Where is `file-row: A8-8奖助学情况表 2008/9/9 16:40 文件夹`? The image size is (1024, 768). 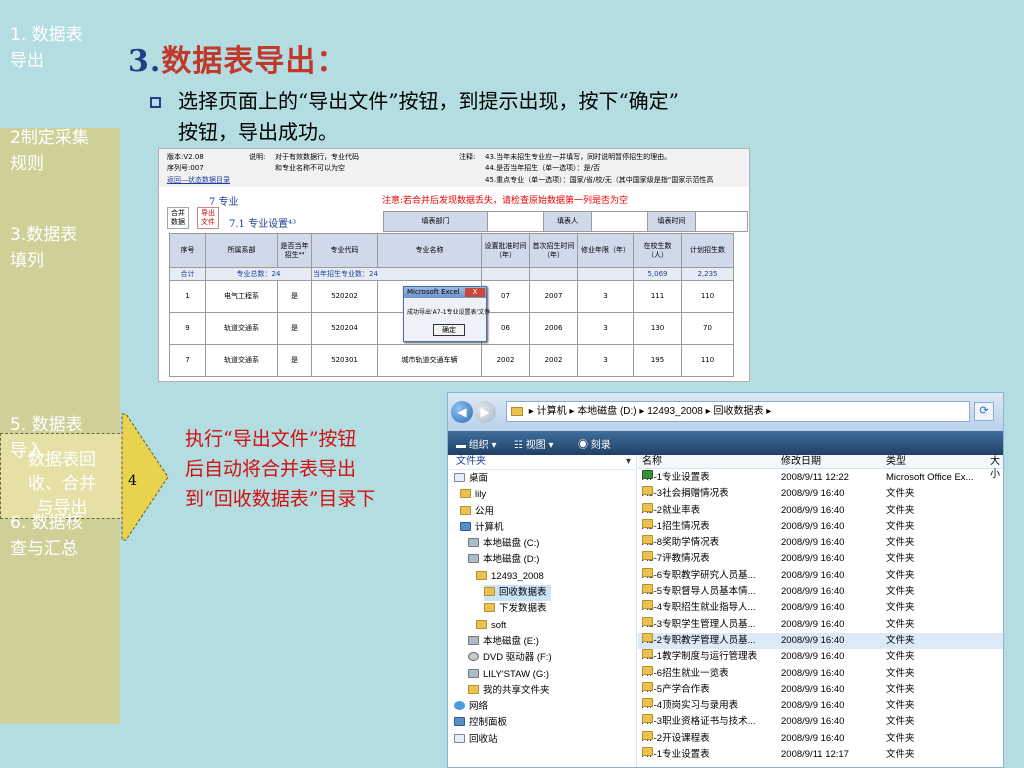 file-row: A8-8奖助学情况表 2008/9/9 16:40 文件夹 is located at coordinates (820, 543).